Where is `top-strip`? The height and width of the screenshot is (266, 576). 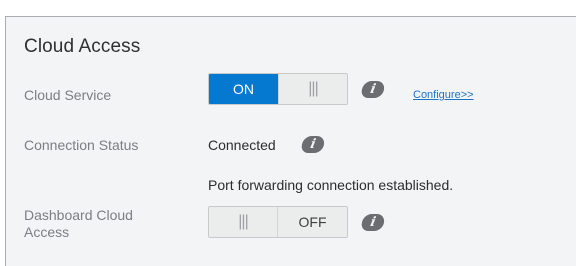
top-strip is located at coordinates (288, 8).